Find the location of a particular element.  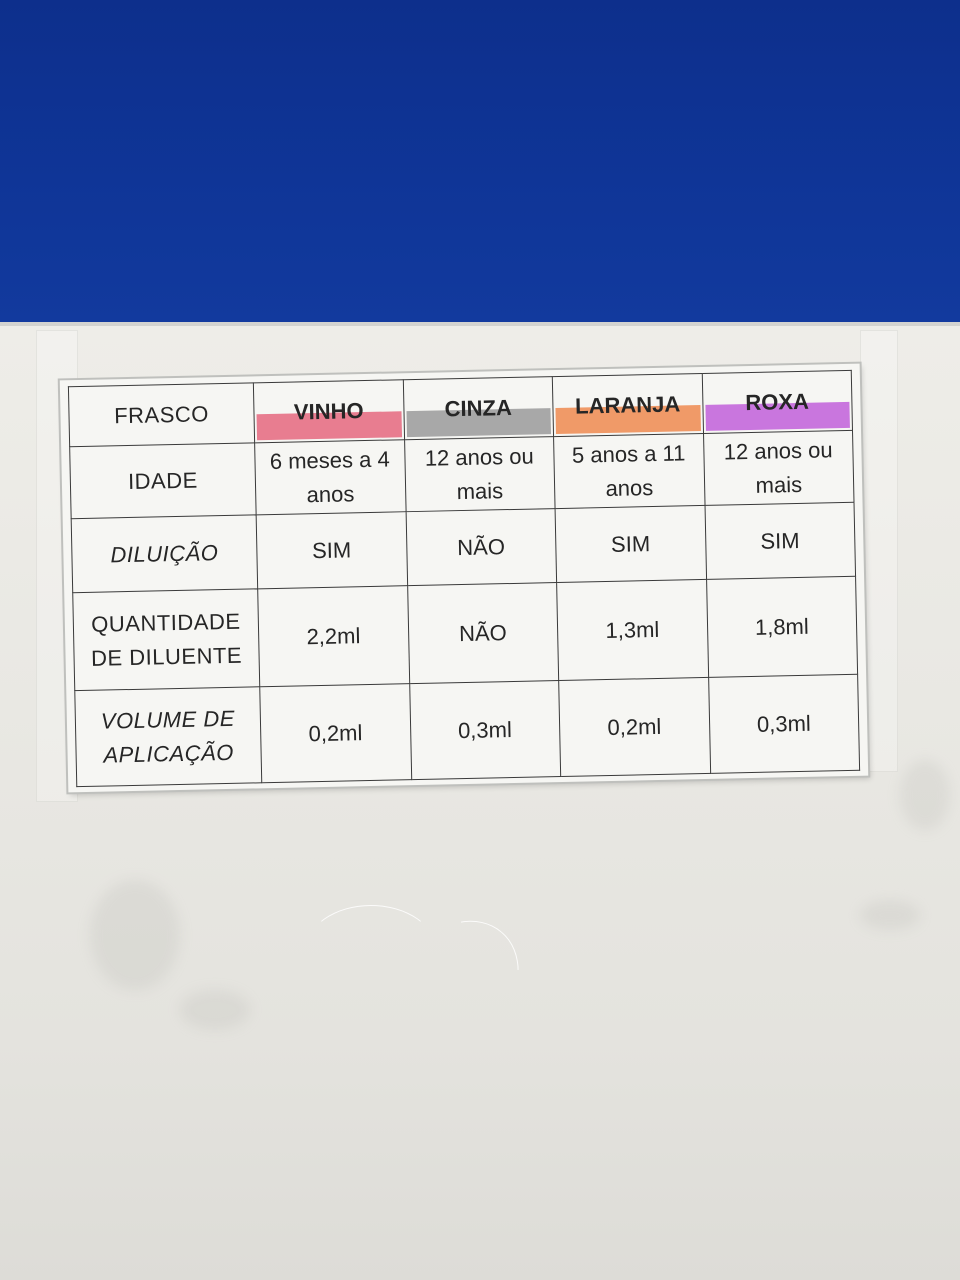

table-cell: 1,8ml is located at coordinates (782, 627).